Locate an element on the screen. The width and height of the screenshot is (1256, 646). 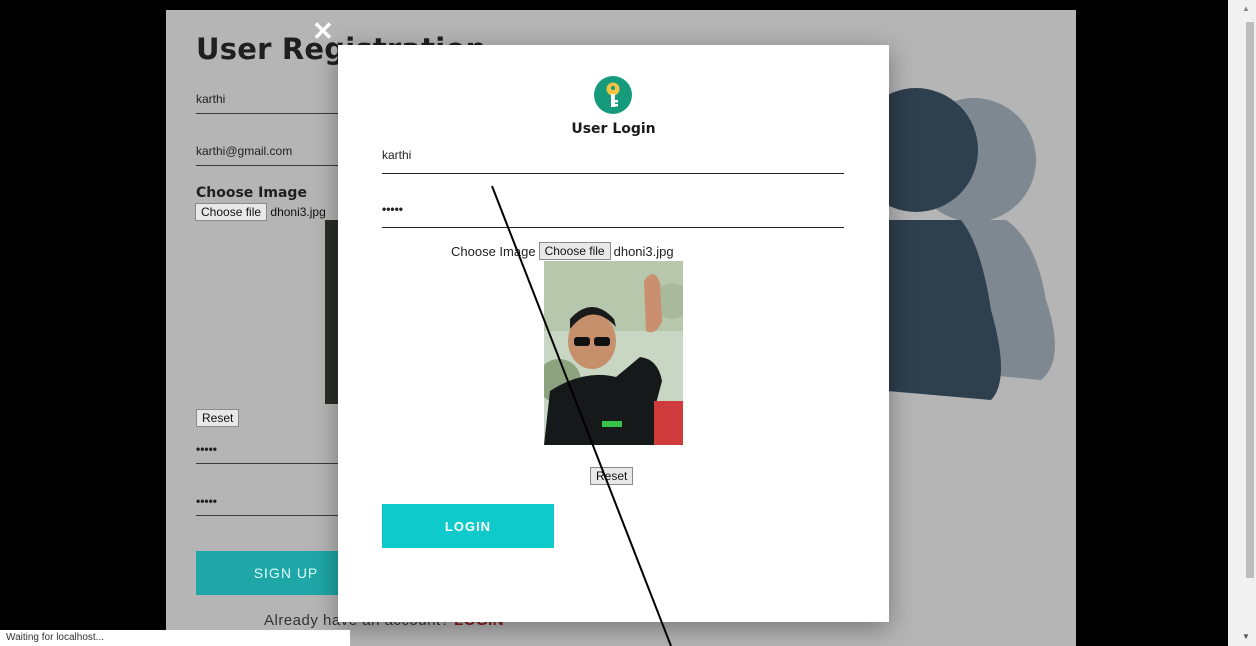
key-icon is located at coordinates (613, 95).